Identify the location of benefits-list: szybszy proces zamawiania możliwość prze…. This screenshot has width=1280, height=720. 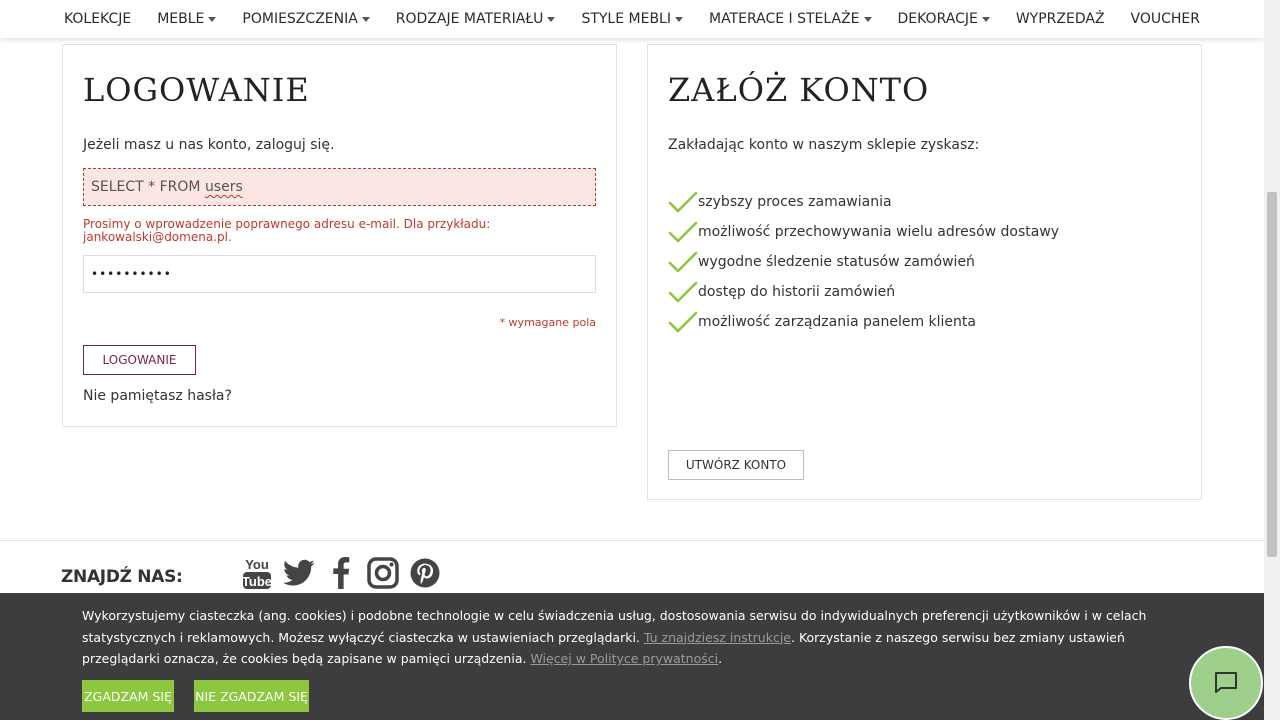
(863, 262).